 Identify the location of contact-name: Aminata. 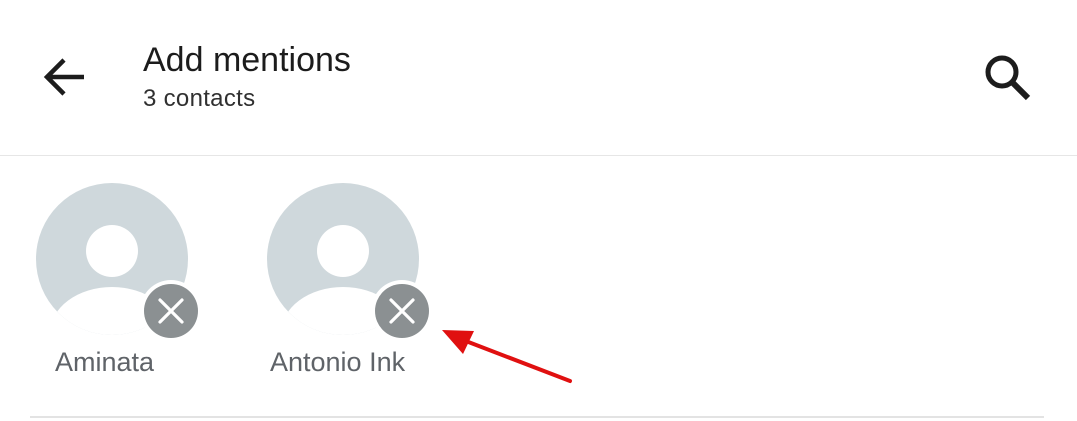
(105, 362).